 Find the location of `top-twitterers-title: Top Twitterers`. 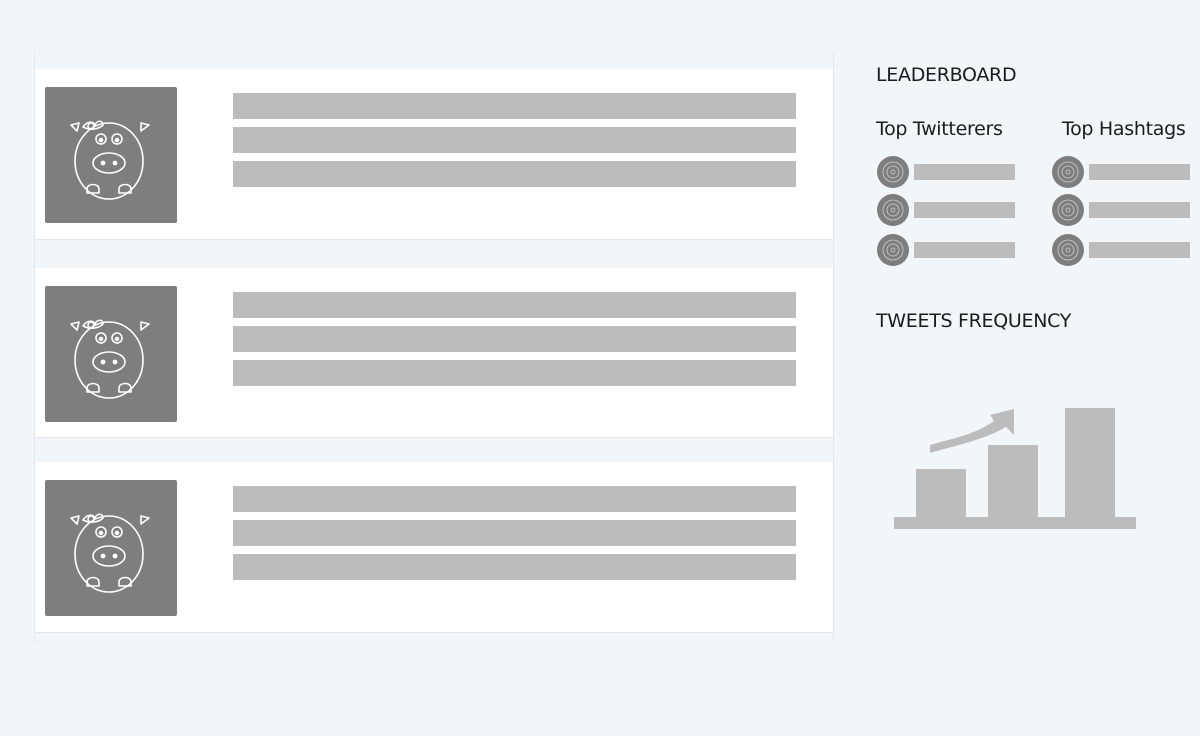

top-twitterers-title: Top Twitterers is located at coordinates (939, 129).